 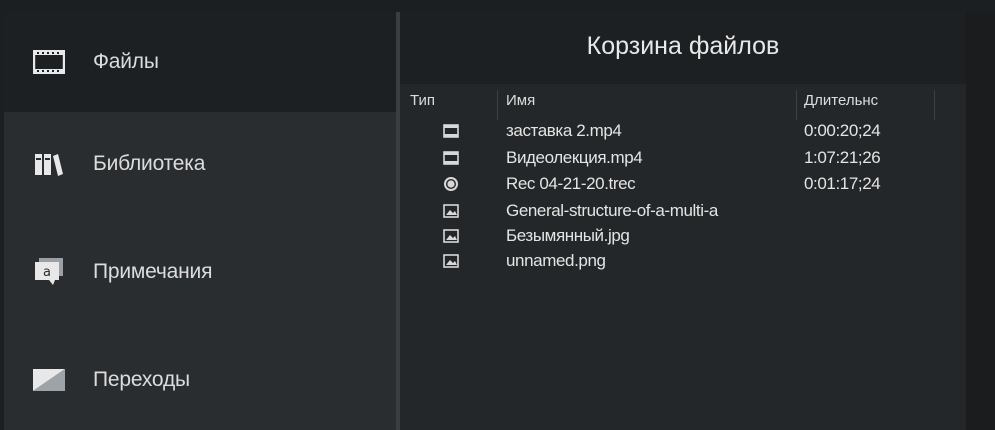 What do you see at coordinates (564, 130) in the screenshot?
I see `file-name: заставка 2.mp4` at bounding box center [564, 130].